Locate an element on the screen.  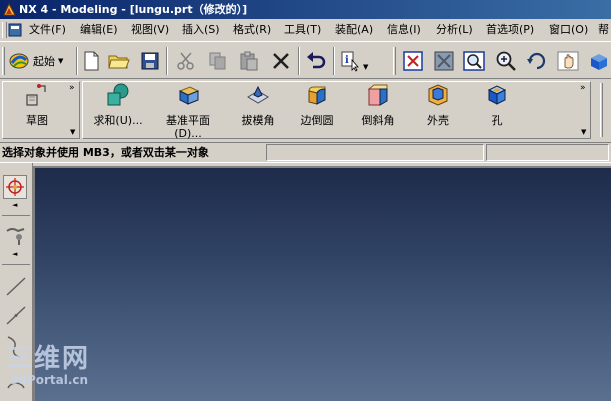
delete-icon is located at coordinates (281, 61).